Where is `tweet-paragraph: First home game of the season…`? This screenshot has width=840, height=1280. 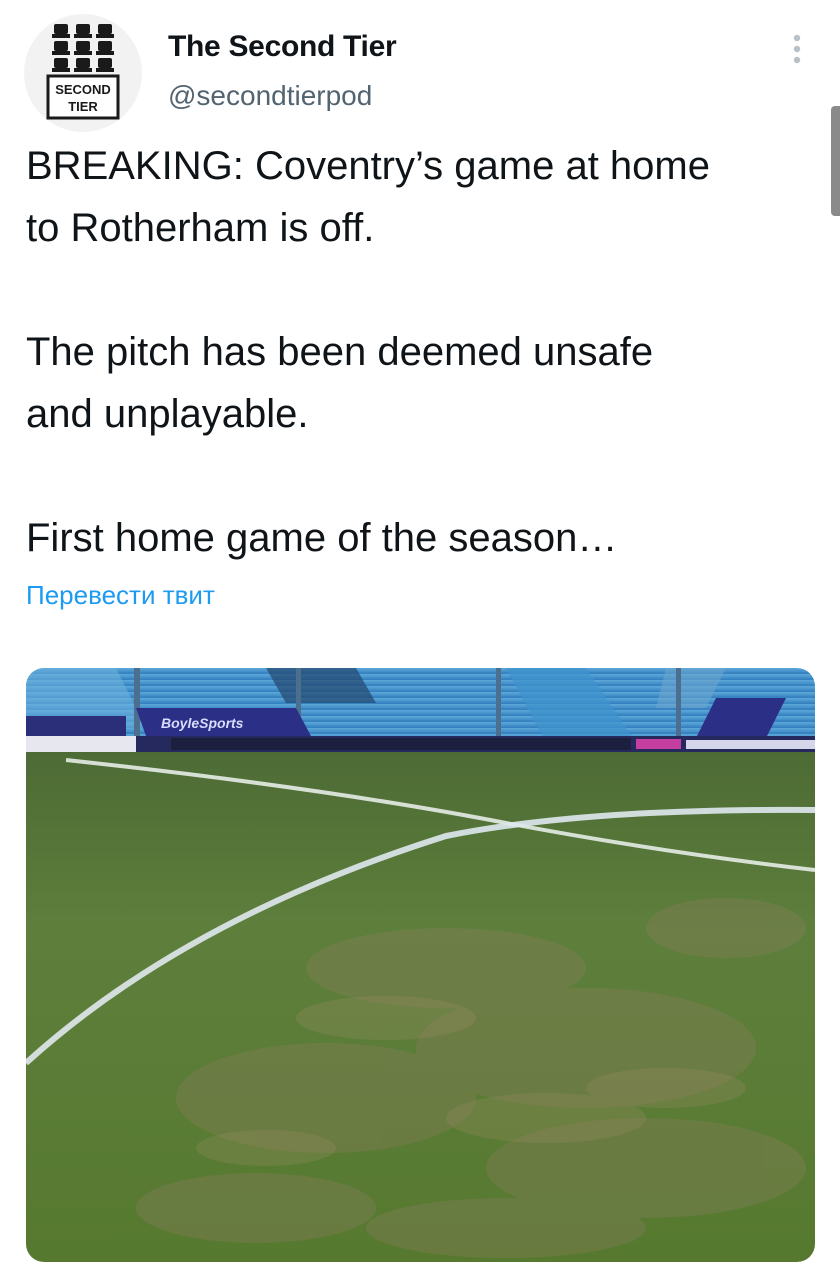 tweet-paragraph: First home game of the season… is located at coordinates (322, 538).